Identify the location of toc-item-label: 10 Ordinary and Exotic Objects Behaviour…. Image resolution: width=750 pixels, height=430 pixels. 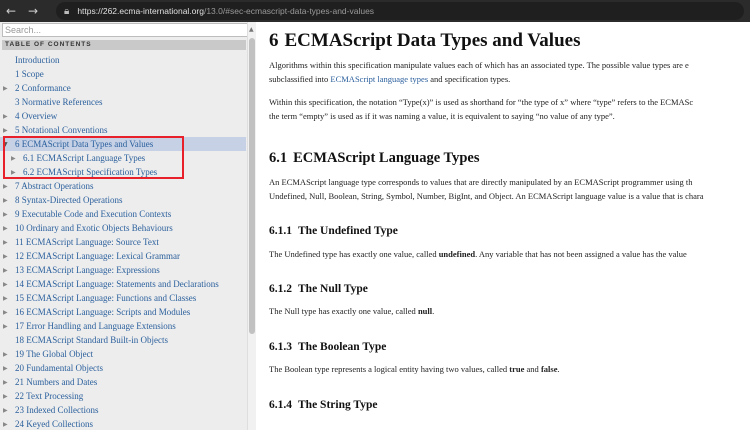
(94, 228).